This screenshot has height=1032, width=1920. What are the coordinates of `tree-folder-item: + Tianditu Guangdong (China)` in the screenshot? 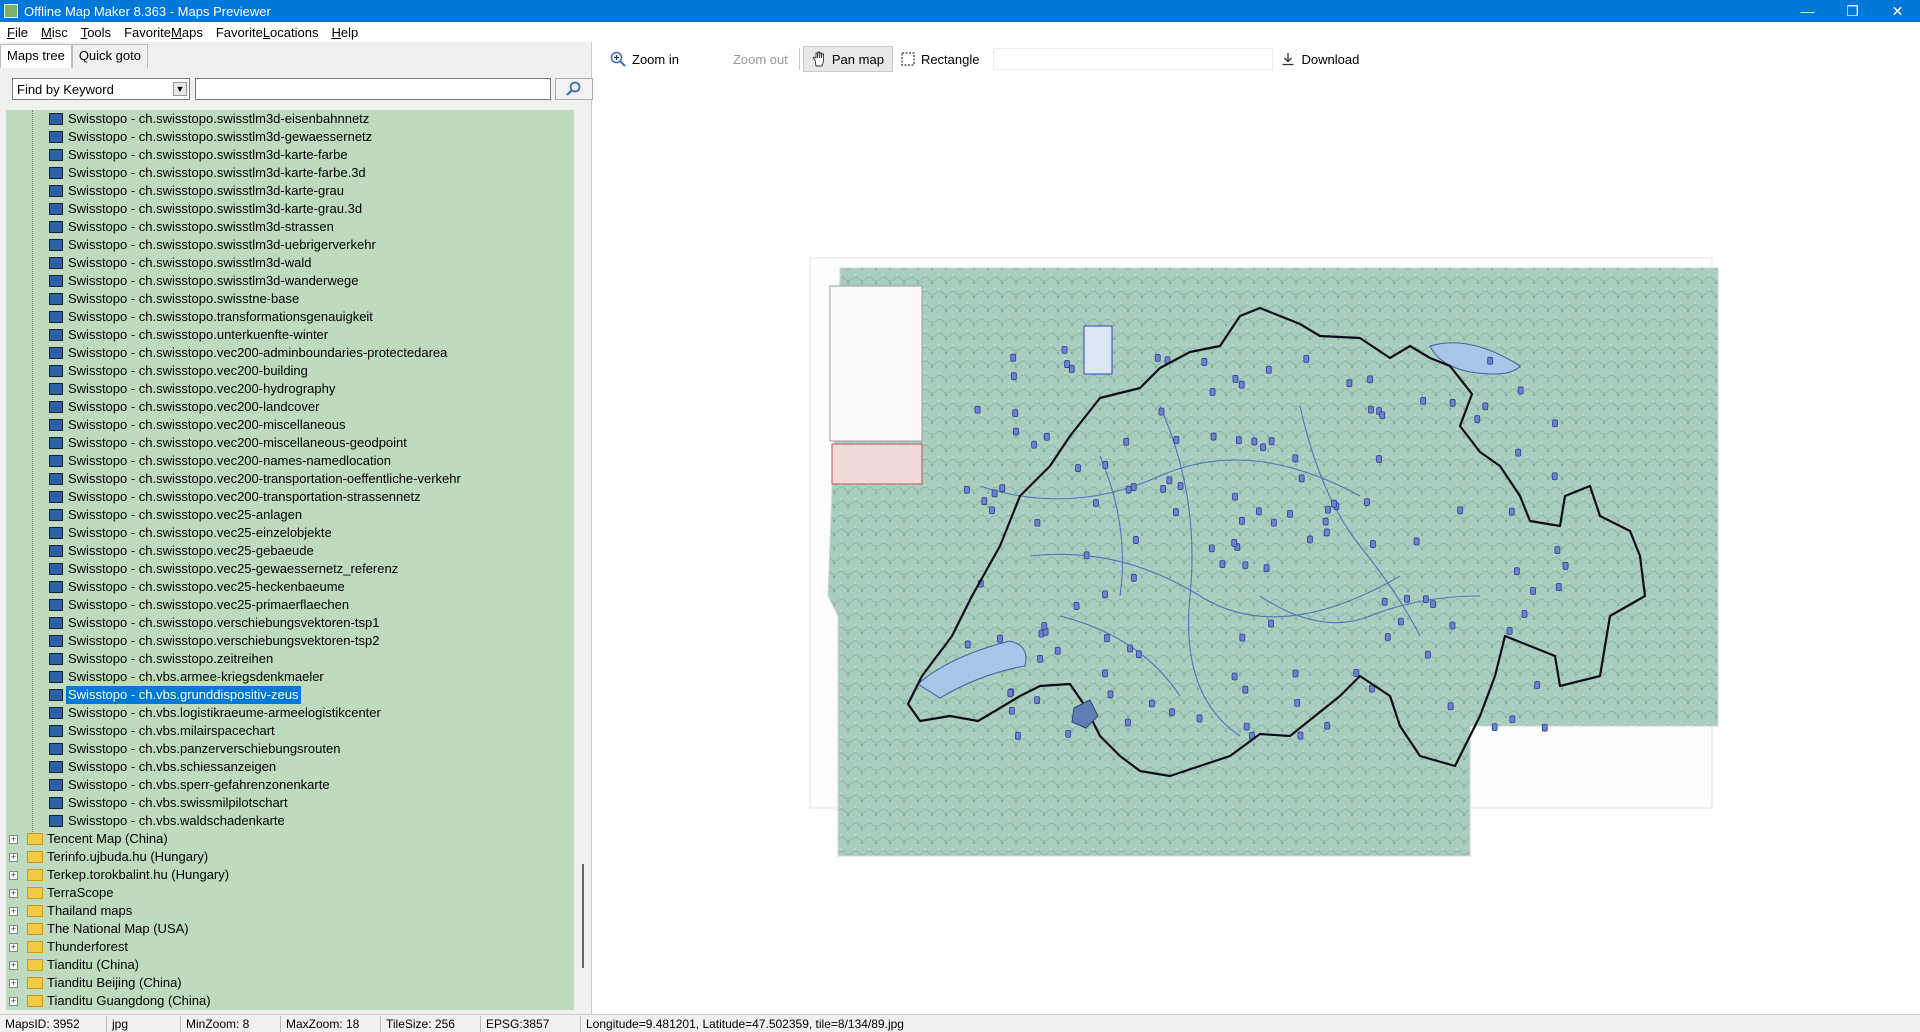 It's located at (290, 1001).